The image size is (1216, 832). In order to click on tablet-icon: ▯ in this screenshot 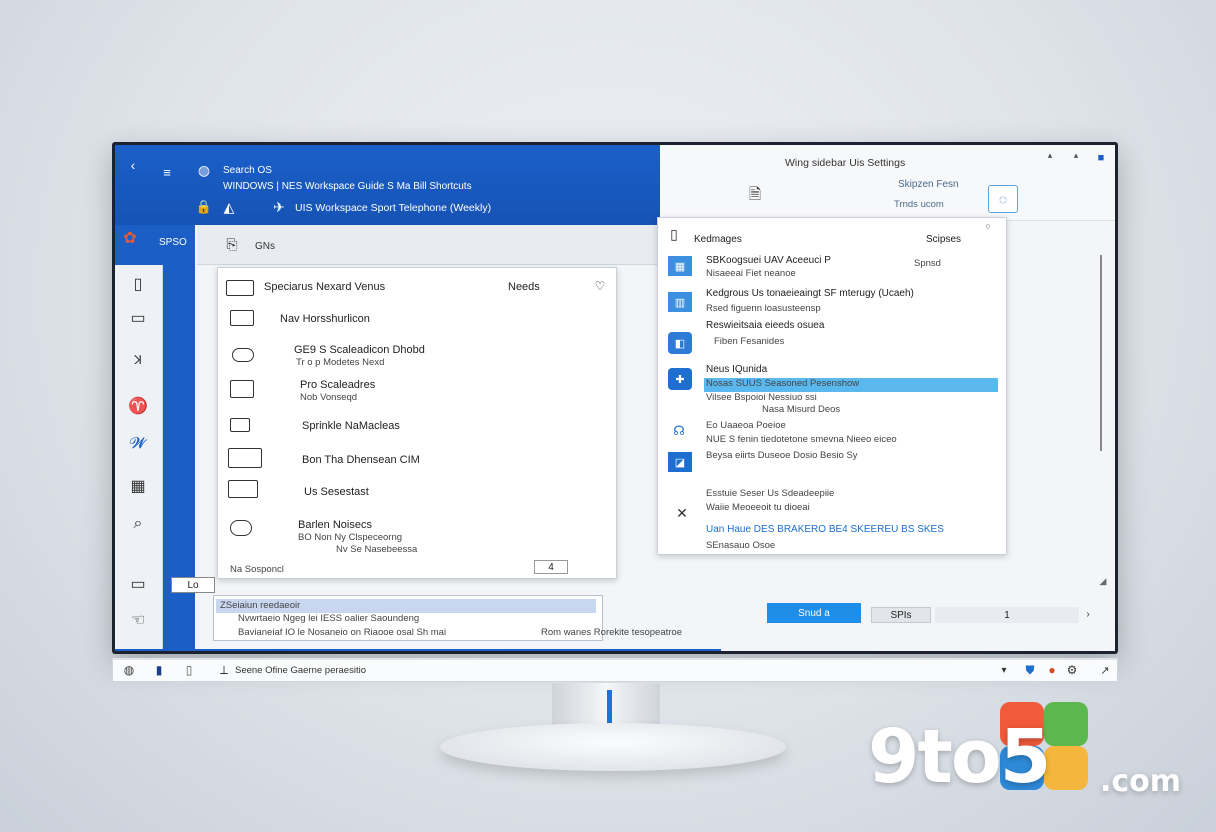, I will do `click(189, 670)`.